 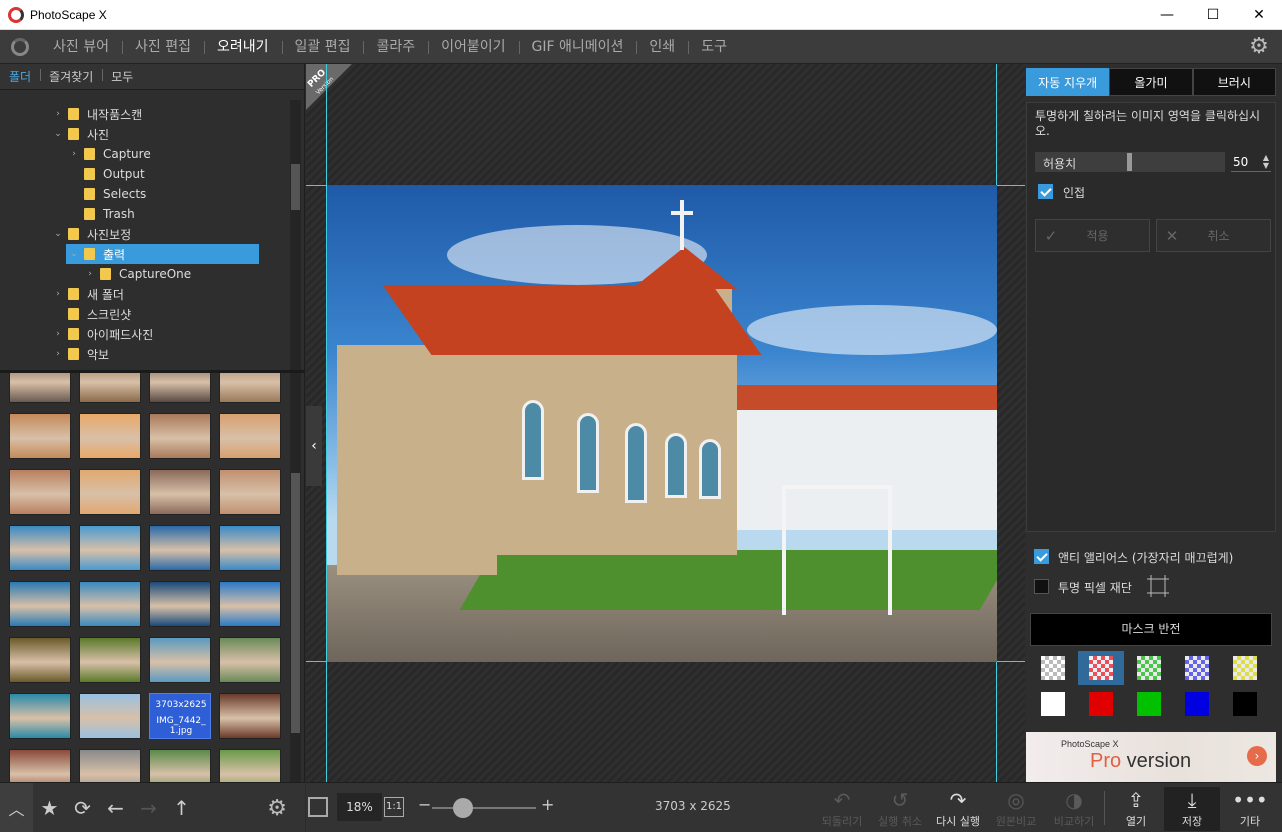 What do you see at coordinates (1151, 82) in the screenshot?
I see `erase-mode-tab: 올가미` at bounding box center [1151, 82].